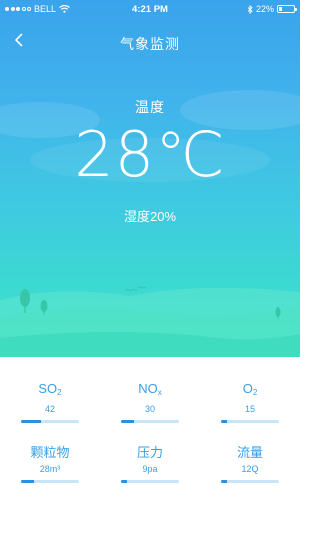 The image size is (320, 533). I want to click on metric-value: 9pa, so click(150, 469).